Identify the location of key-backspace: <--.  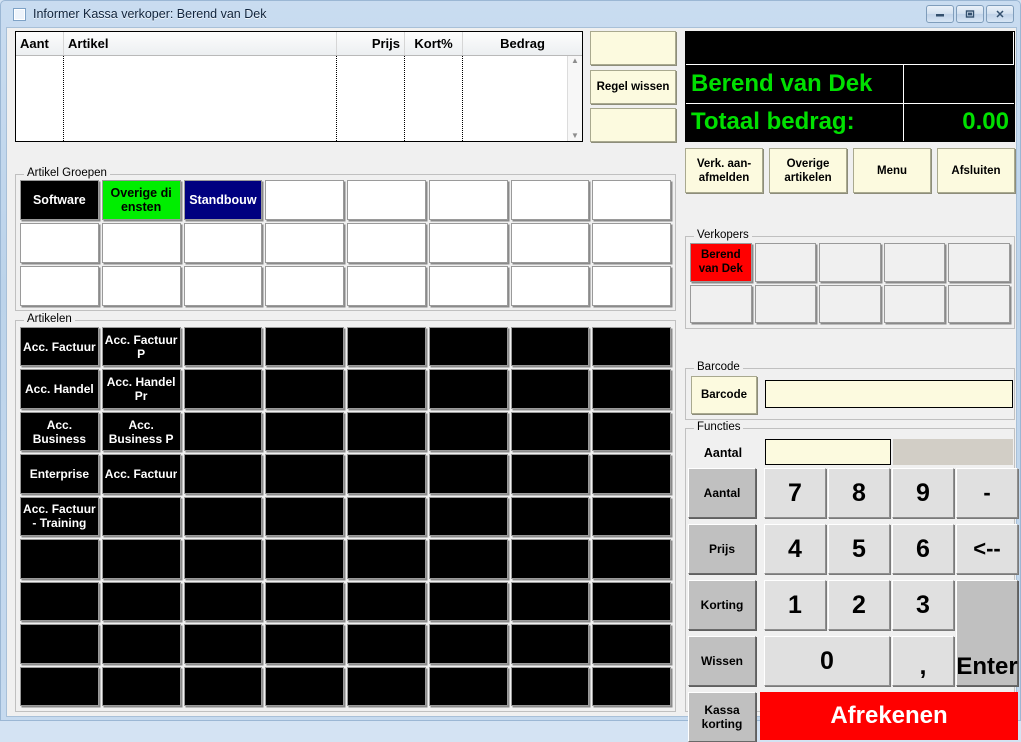
(987, 549).